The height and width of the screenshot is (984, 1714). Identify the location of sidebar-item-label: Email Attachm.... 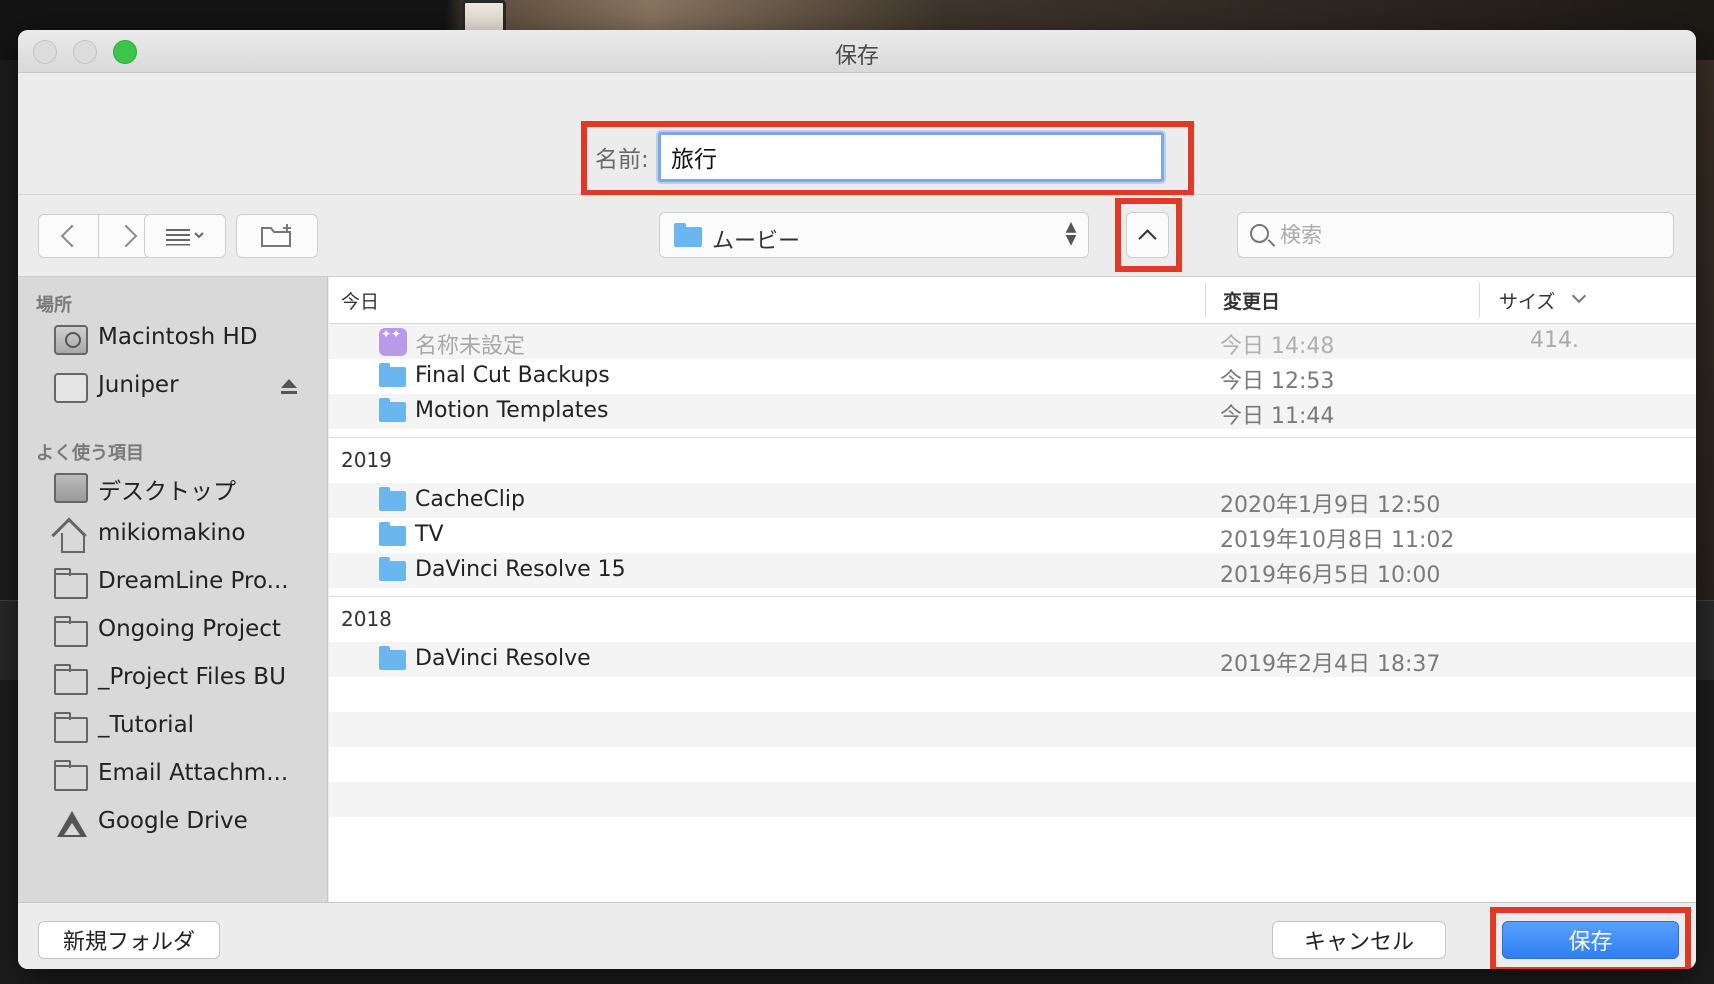
(193, 773).